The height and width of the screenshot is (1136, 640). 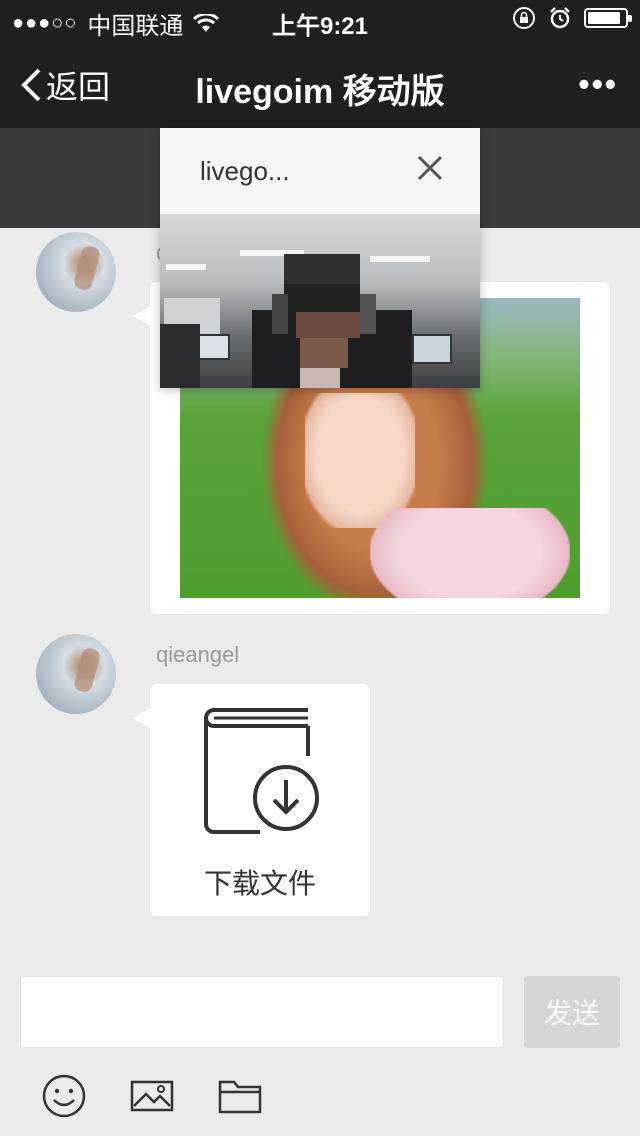 What do you see at coordinates (320, 20) in the screenshot?
I see `status-bar: ●●●○○ 中国联通 上午9:21` at bounding box center [320, 20].